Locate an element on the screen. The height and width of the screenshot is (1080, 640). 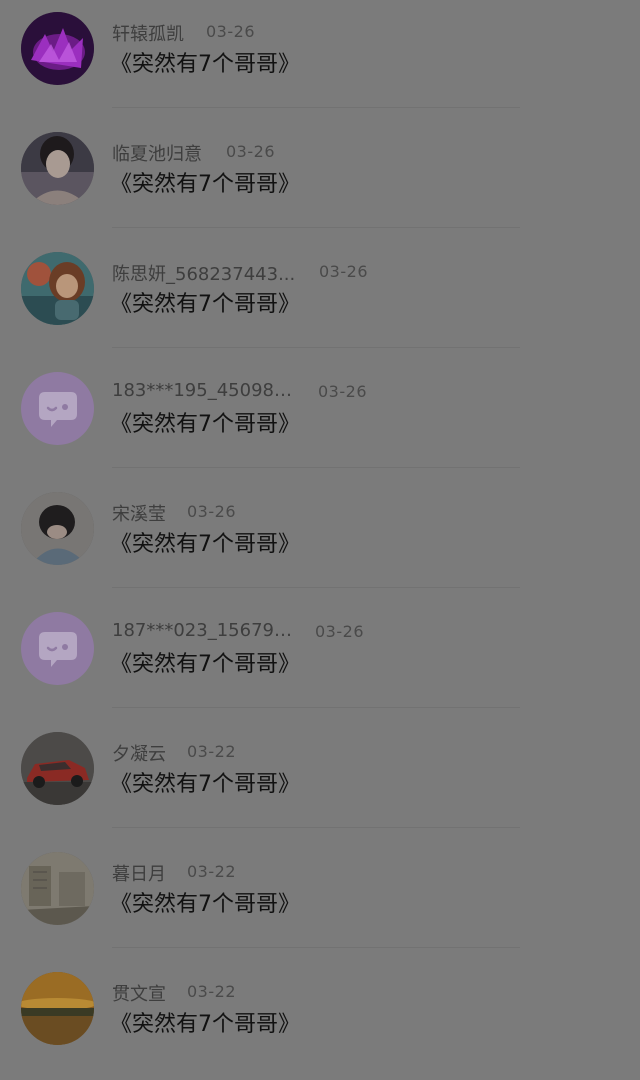
comment-item: 轩辕孤凯 03-26 《突然有7个哥哥》 is located at coordinates (320, 60).